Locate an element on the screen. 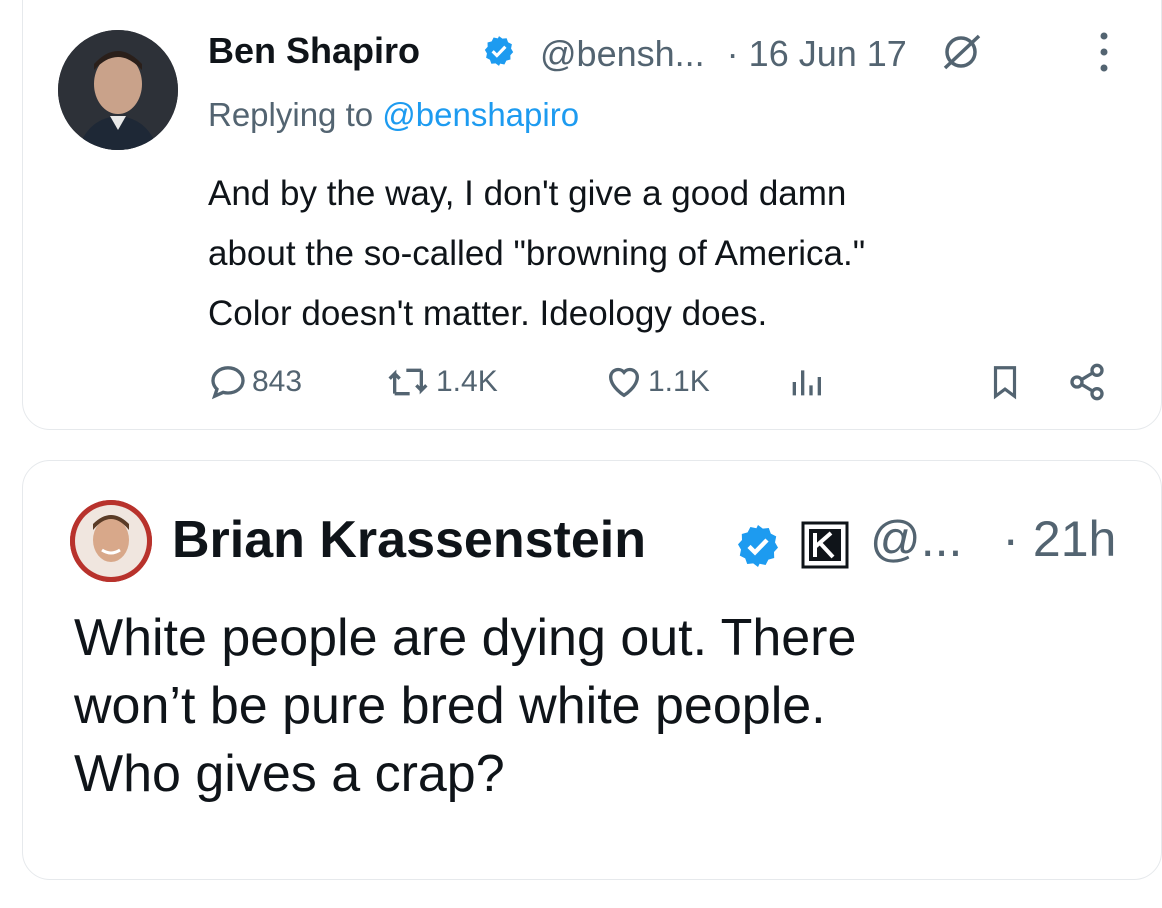 The height and width of the screenshot is (908, 1162). share-icon is located at coordinates (1087, 382).